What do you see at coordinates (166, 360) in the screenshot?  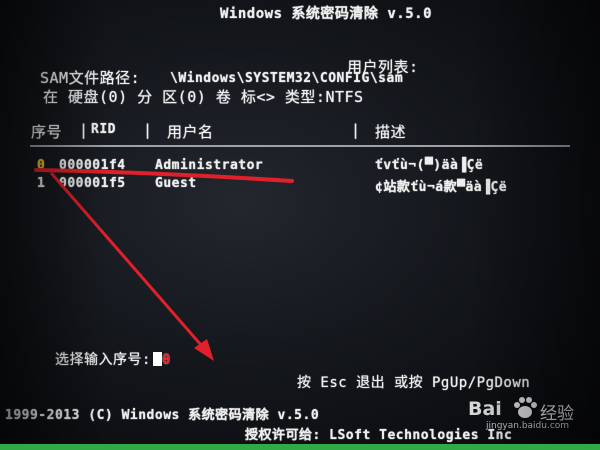 I see `index-input-value: 0` at bounding box center [166, 360].